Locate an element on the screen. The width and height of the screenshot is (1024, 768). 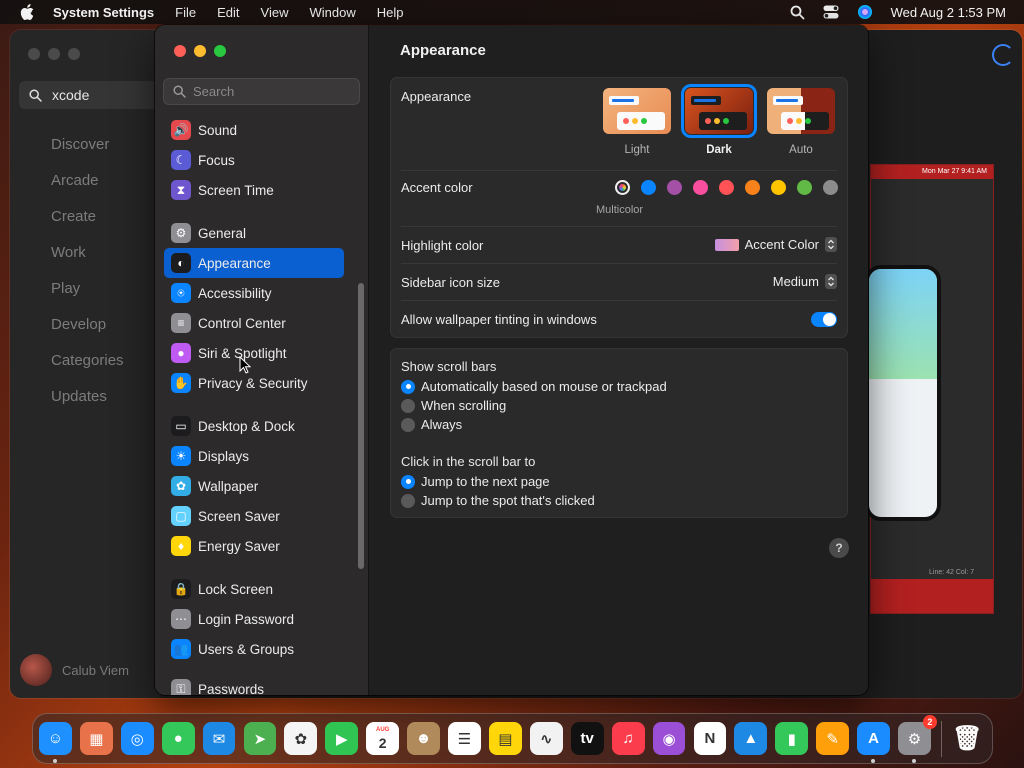
radio-label: Jump to the spot that's clicked is located at coordinates (508, 500).